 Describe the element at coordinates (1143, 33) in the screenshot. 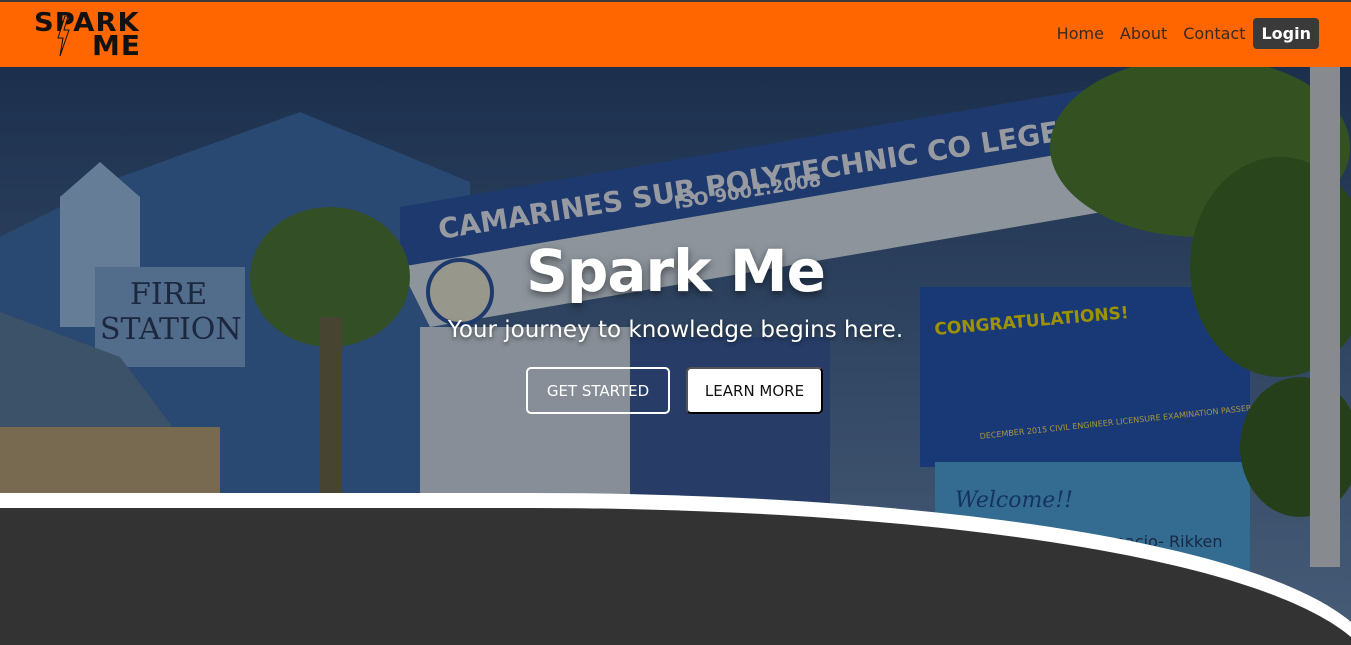

I see `nav-about-link: About` at that location.